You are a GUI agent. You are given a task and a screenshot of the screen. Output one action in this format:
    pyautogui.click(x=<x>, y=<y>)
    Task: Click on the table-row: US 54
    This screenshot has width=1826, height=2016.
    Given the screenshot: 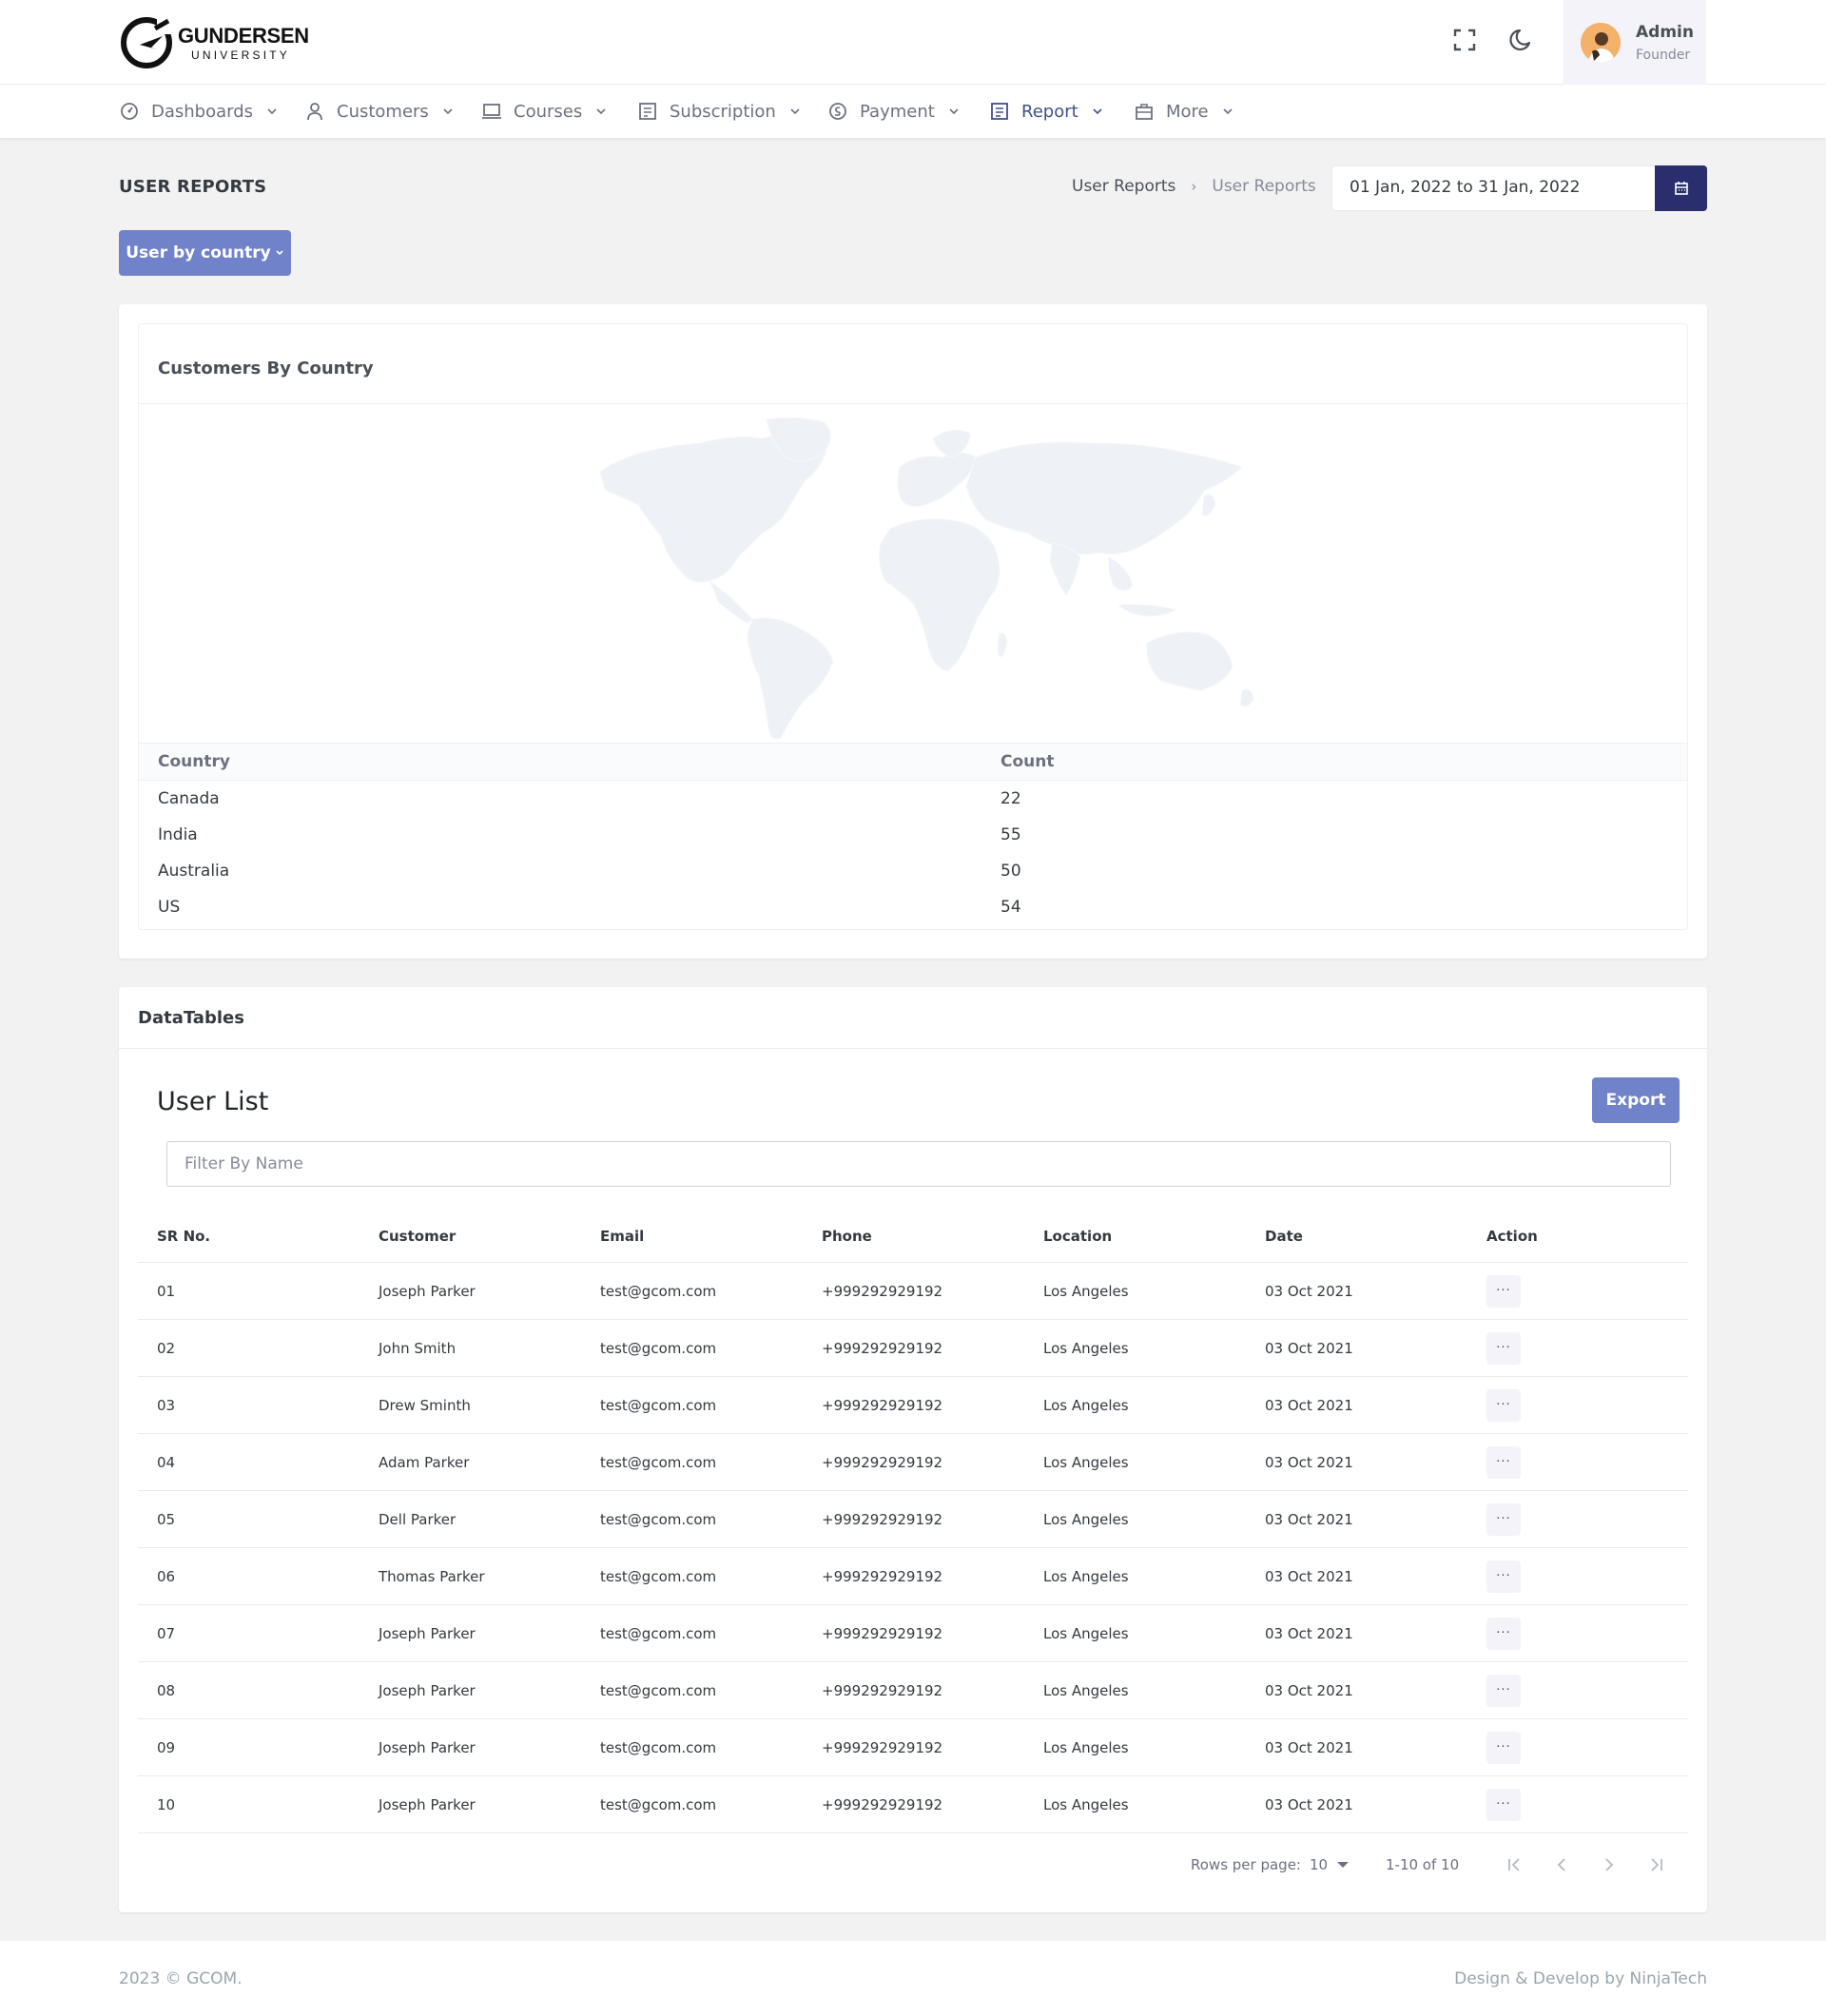 What is the action you would take?
    pyautogui.click(x=913, y=907)
    